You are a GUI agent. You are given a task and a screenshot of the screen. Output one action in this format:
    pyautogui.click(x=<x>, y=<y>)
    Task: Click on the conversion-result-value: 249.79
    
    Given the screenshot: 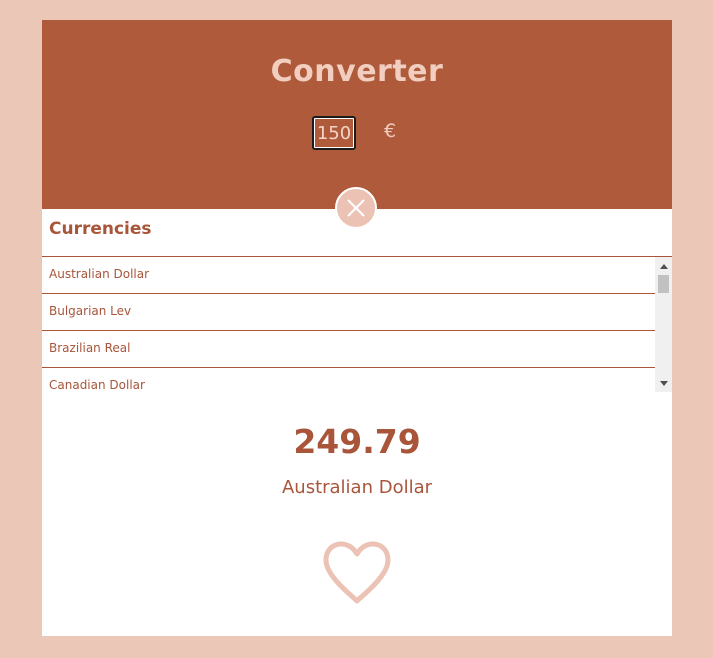 What is the action you would take?
    pyautogui.click(x=357, y=441)
    